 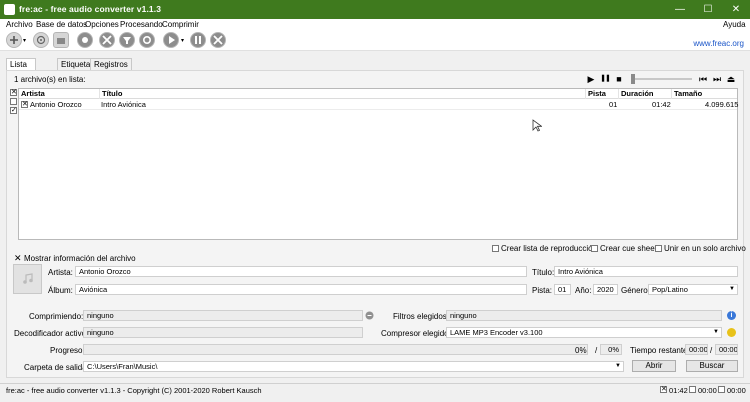 What do you see at coordinates (736, 9) in the screenshot?
I see `close-button: ✕` at bounding box center [736, 9].